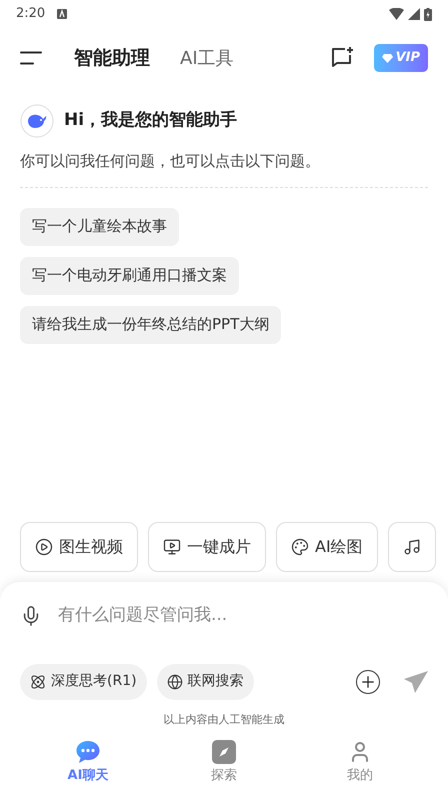  Describe the element at coordinates (387, 58) in the screenshot. I see `diamond-icon` at that location.